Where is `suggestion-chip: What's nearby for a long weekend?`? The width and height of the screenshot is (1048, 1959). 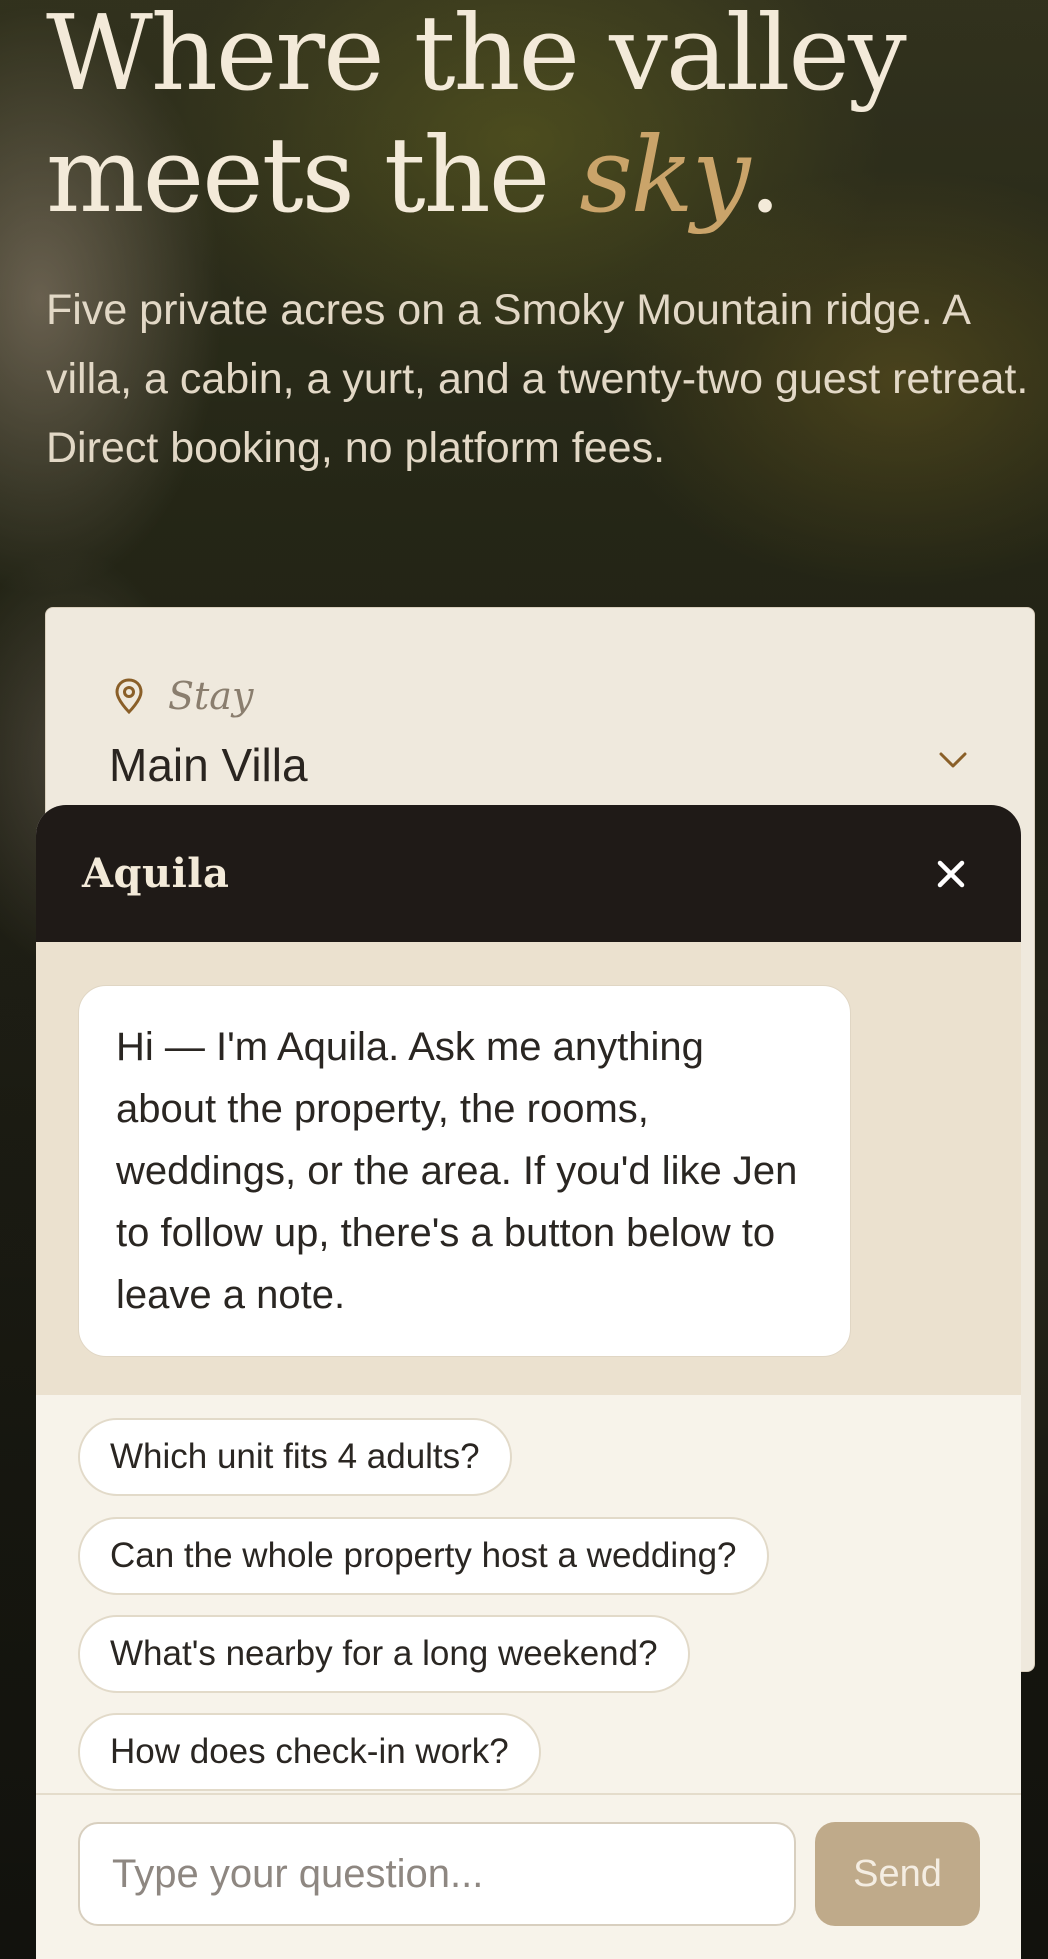
suggestion-chip: What's nearby for a long weekend? is located at coordinates (384, 1654).